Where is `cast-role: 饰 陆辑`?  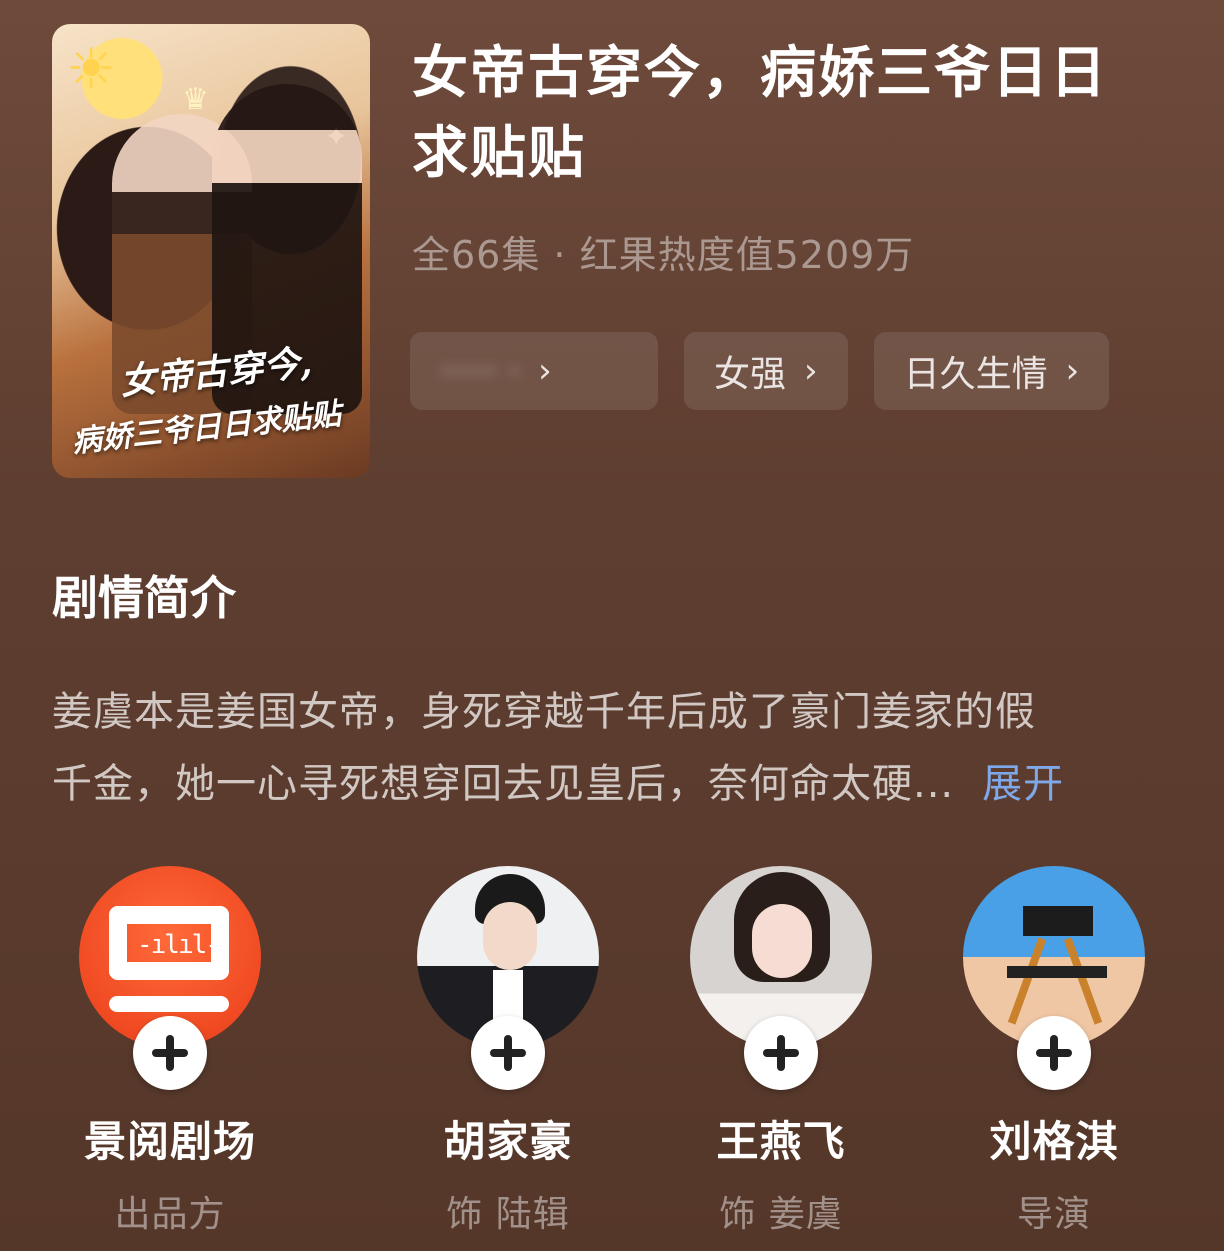
cast-role: 饰 陆辑 is located at coordinates (508, 1214).